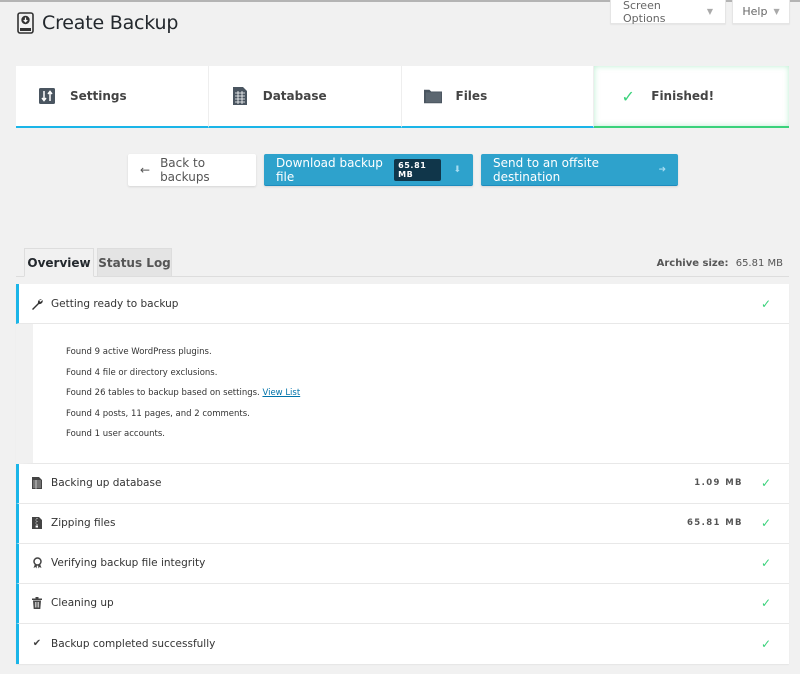  Describe the element at coordinates (498, 97) in the screenshot. I see `step-files: Files` at that location.